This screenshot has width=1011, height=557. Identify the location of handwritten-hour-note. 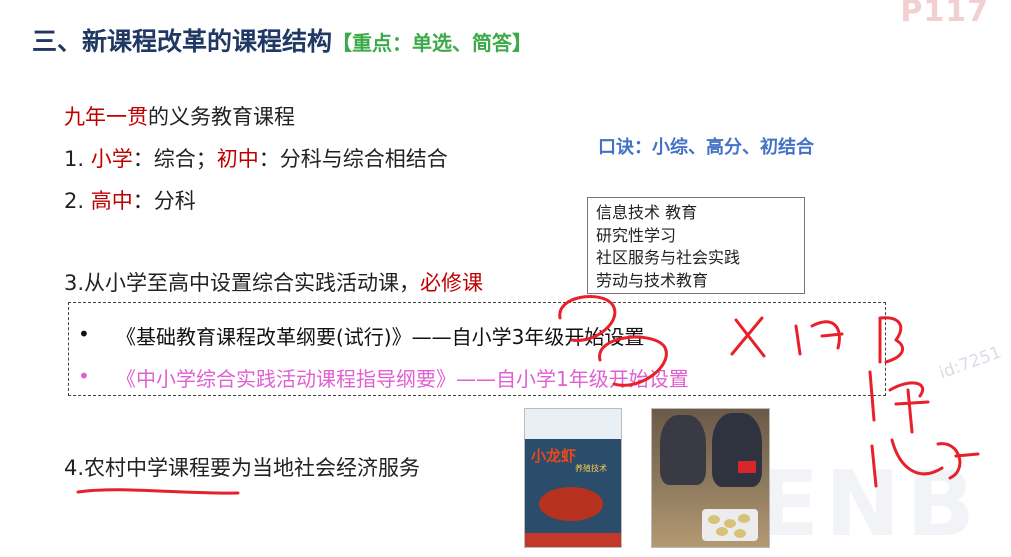
(925, 463).